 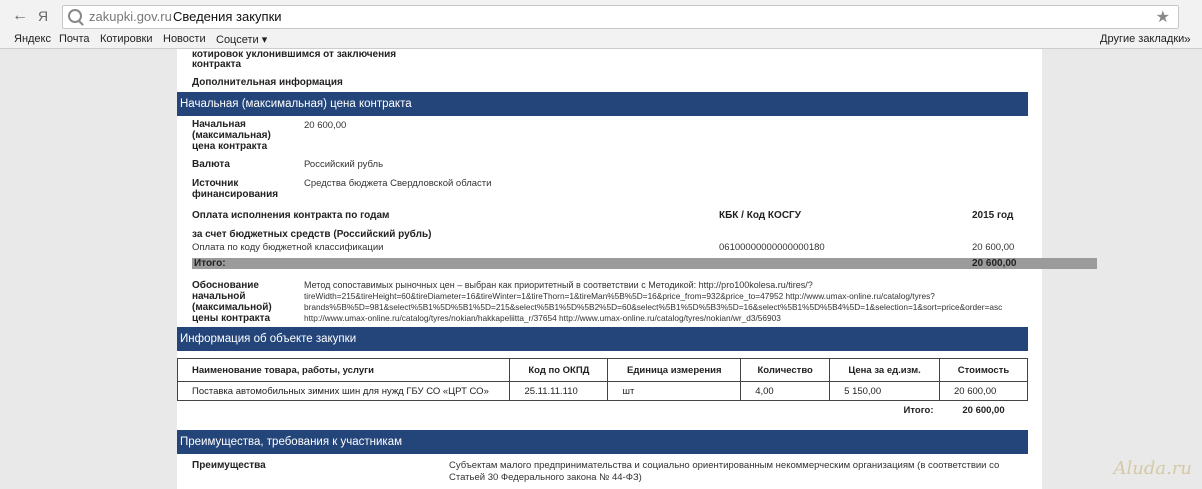 What do you see at coordinates (398, 183) in the screenshot?
I see `source-value: Средства бюджета Свердловской области` at bounding box center [398, 183].